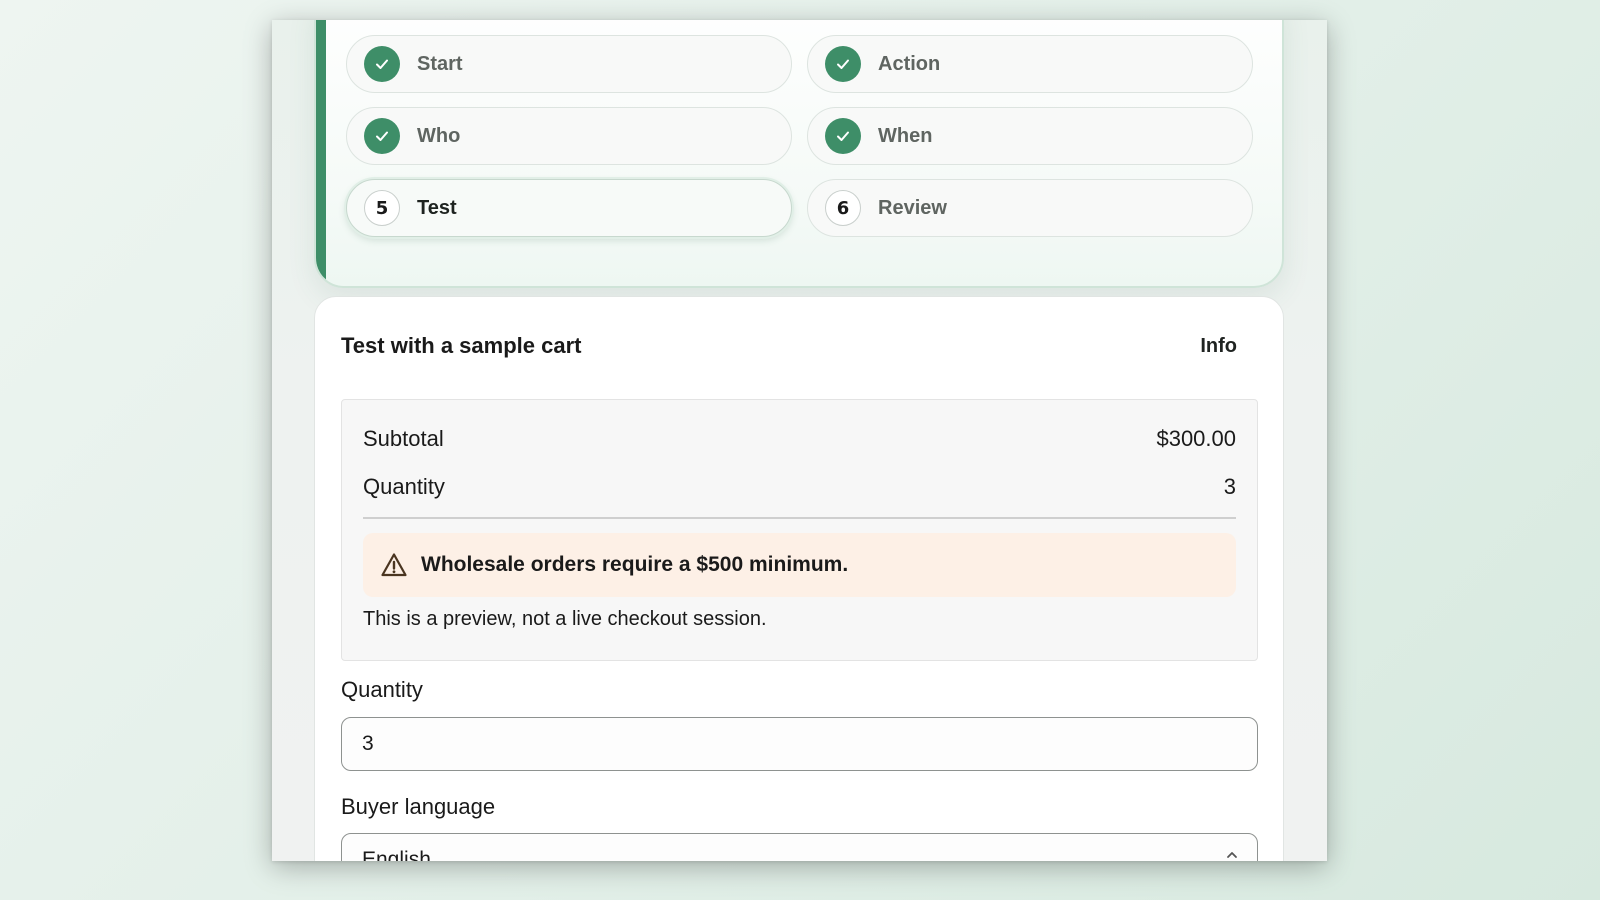 Image resolution: width=1600 pixels, height=900 pixels. What do you see at coordinates (569, 64) in the screenshot?
I see `step-start: Start` at bounding box center [569, 64].